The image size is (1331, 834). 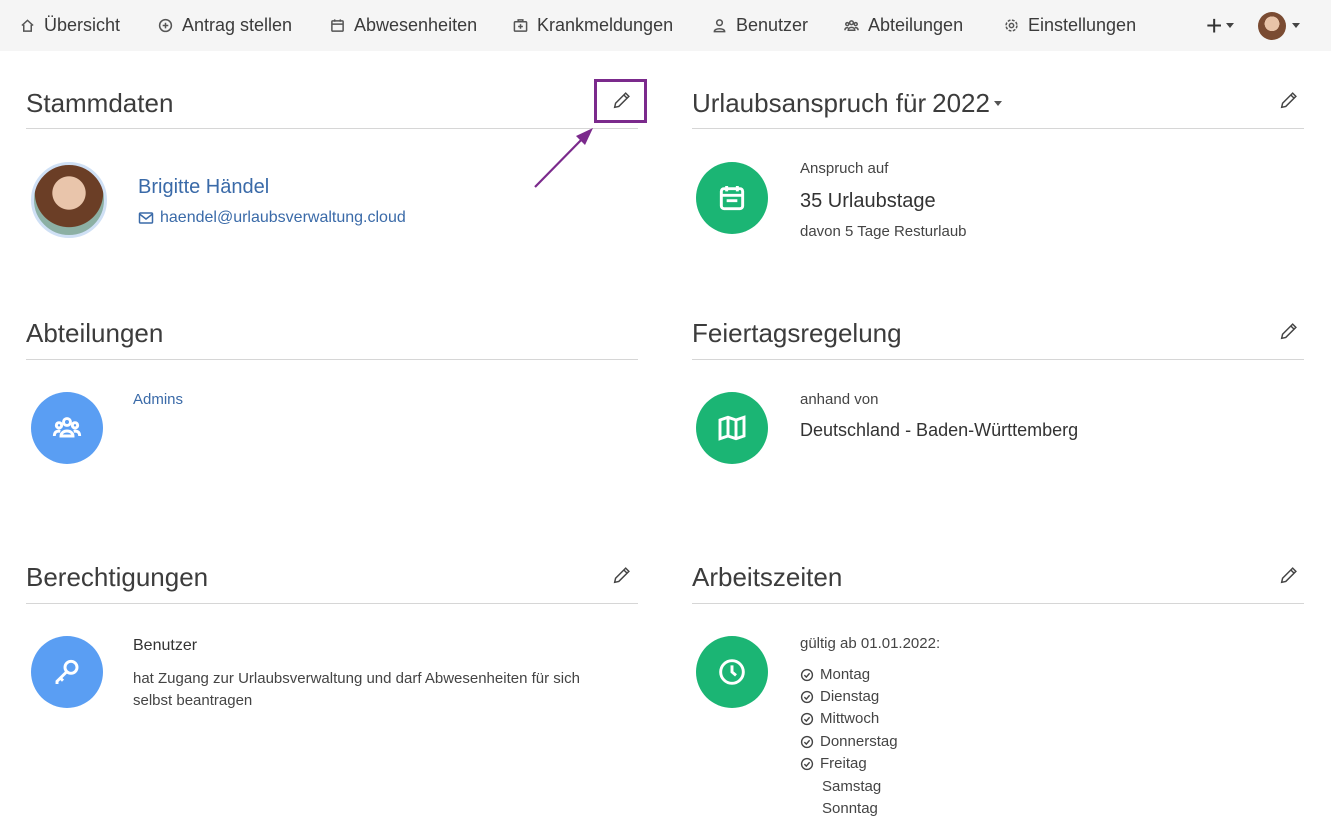 I want to click on workday-item: Dienstag, so click(x=839, y=696).